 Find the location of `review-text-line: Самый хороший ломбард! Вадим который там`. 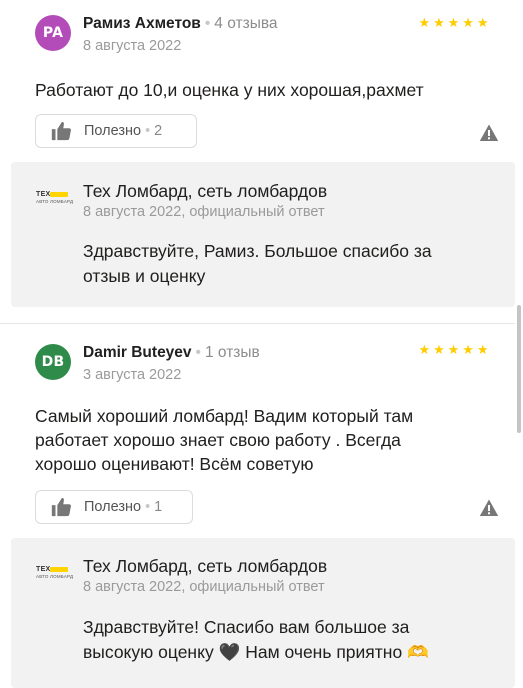

review-text-line: Самый хороший ломбард! Вадим который там is located at coordinates (224, 416).